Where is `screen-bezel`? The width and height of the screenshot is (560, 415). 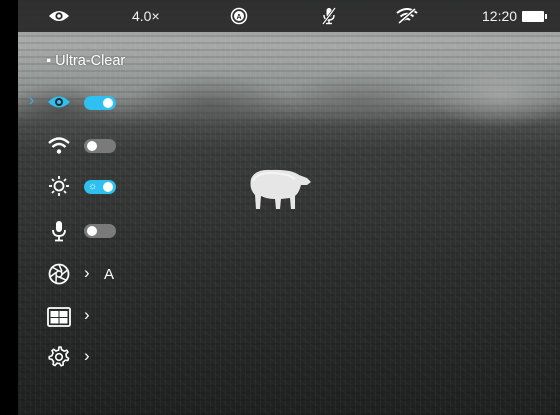 screen-bezel is located at coordinates (9, 207).